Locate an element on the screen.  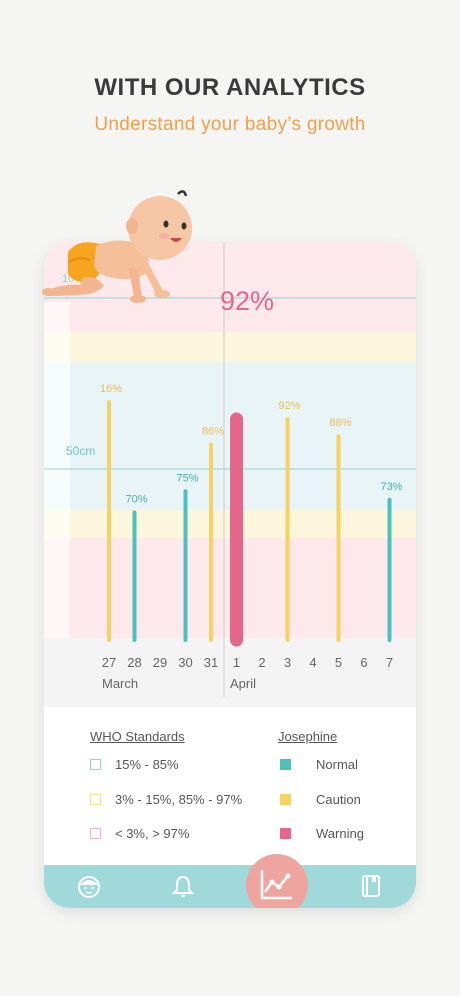
analytics-tab-button is located at coordinates (277, 881).